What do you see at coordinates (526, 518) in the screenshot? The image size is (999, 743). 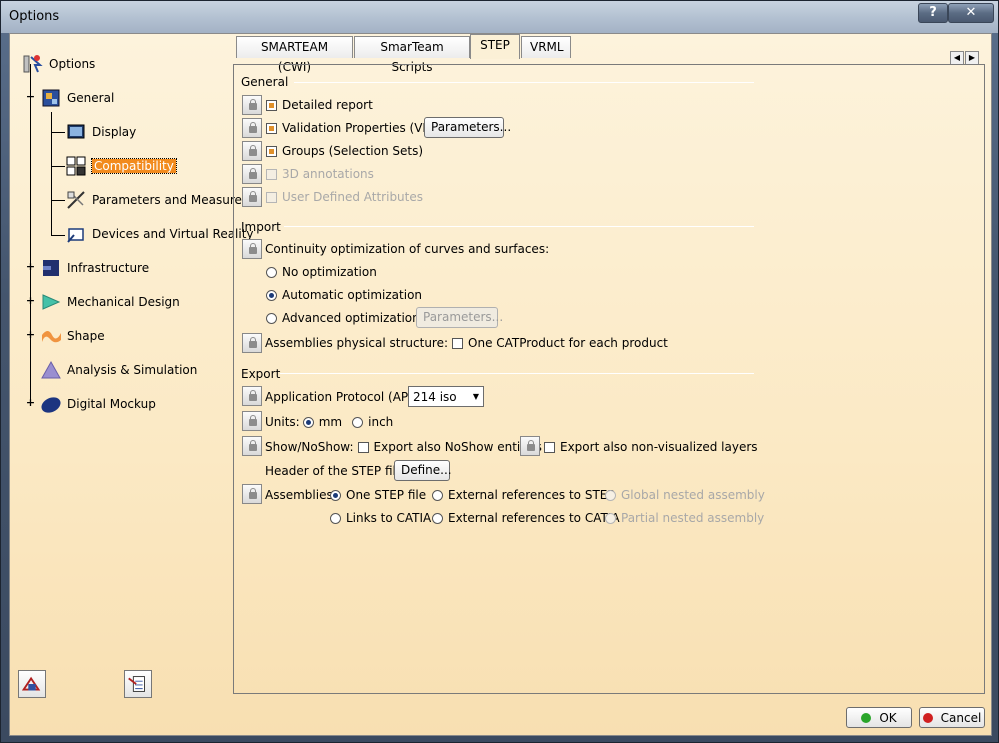 I see `external-references-catia-radio: External references to CATIA` at bounding box center [526, 518].